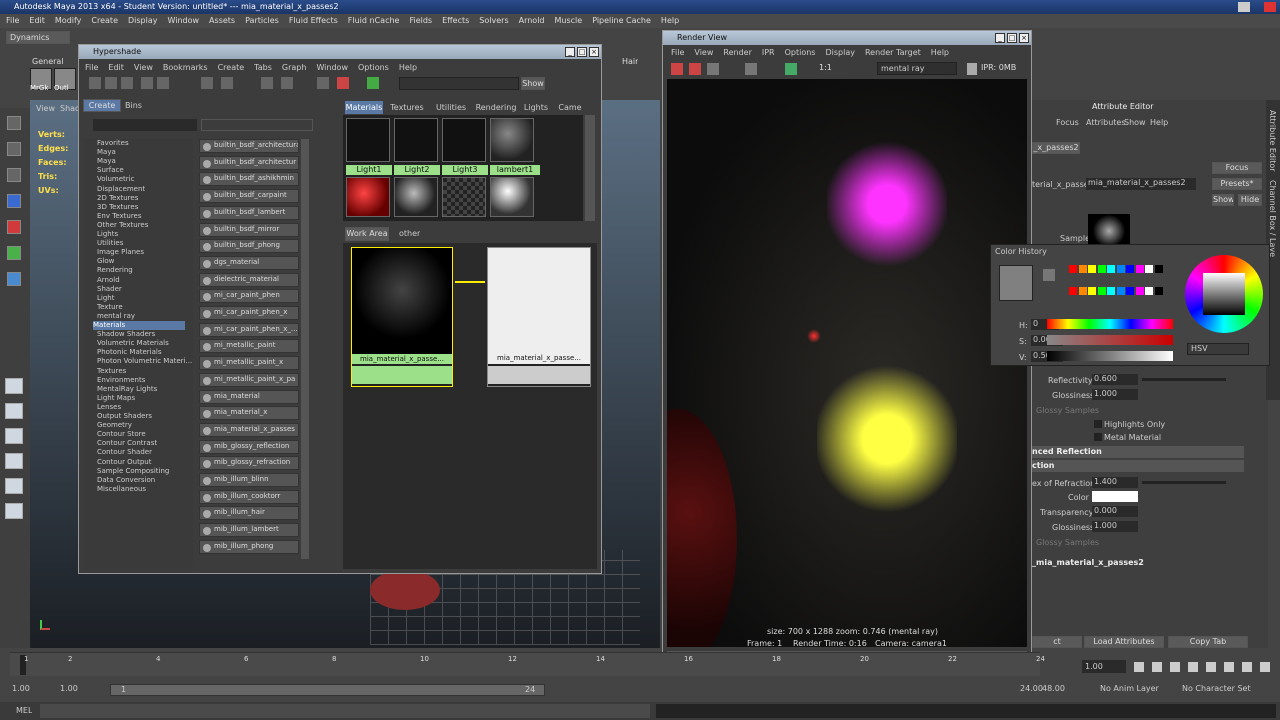 The image size is (1280, 720). What do you see at coordinates (695, 69) in the screenshot?
I see `ipr-icon` at bounding box center [695, 69].